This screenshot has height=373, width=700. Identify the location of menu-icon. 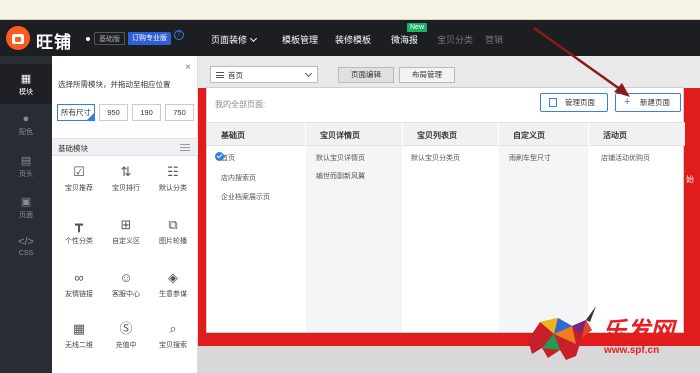
(220, 75).